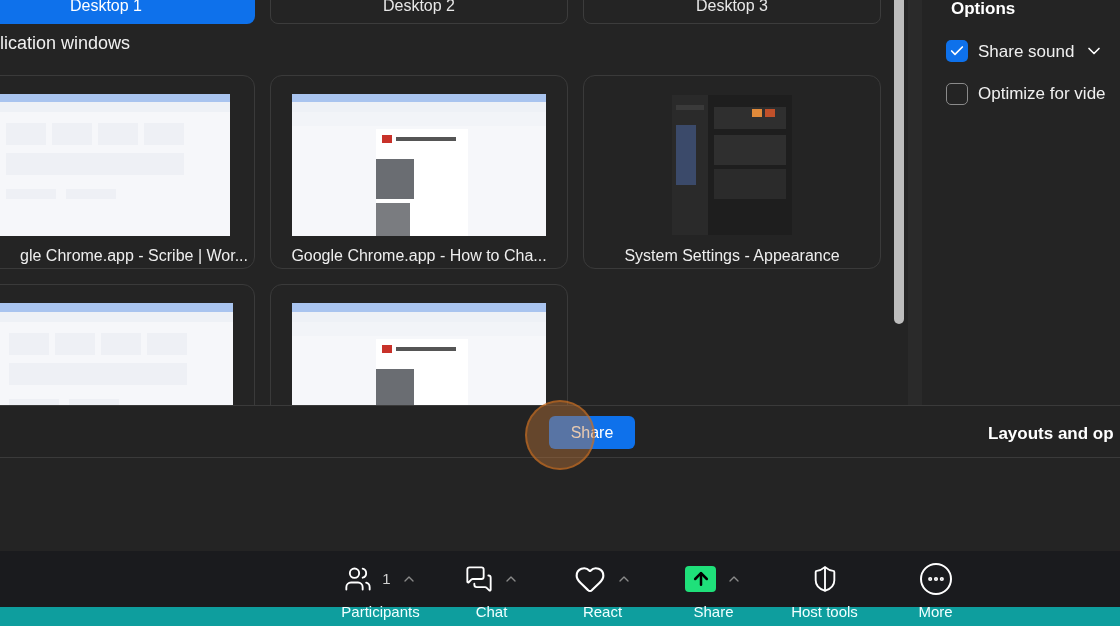 This screenshot has height=626, width=1120. What do you see at coordinates (732, 172) in the screenshot?
I see `window-card: System Settings - Appearance` at bounding box center [732, 172].